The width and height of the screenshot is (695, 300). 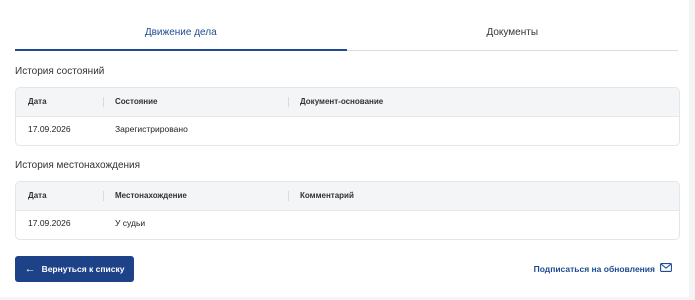 I want to click on column-header-basis-document: Документ-основание, so click(x=335, y=102).